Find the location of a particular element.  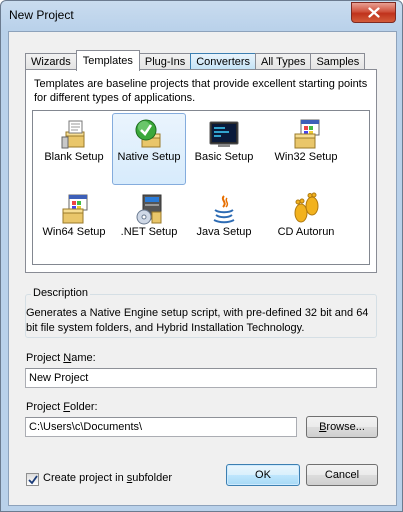

tab-samples: Samples is located at coordinates (338, 61).